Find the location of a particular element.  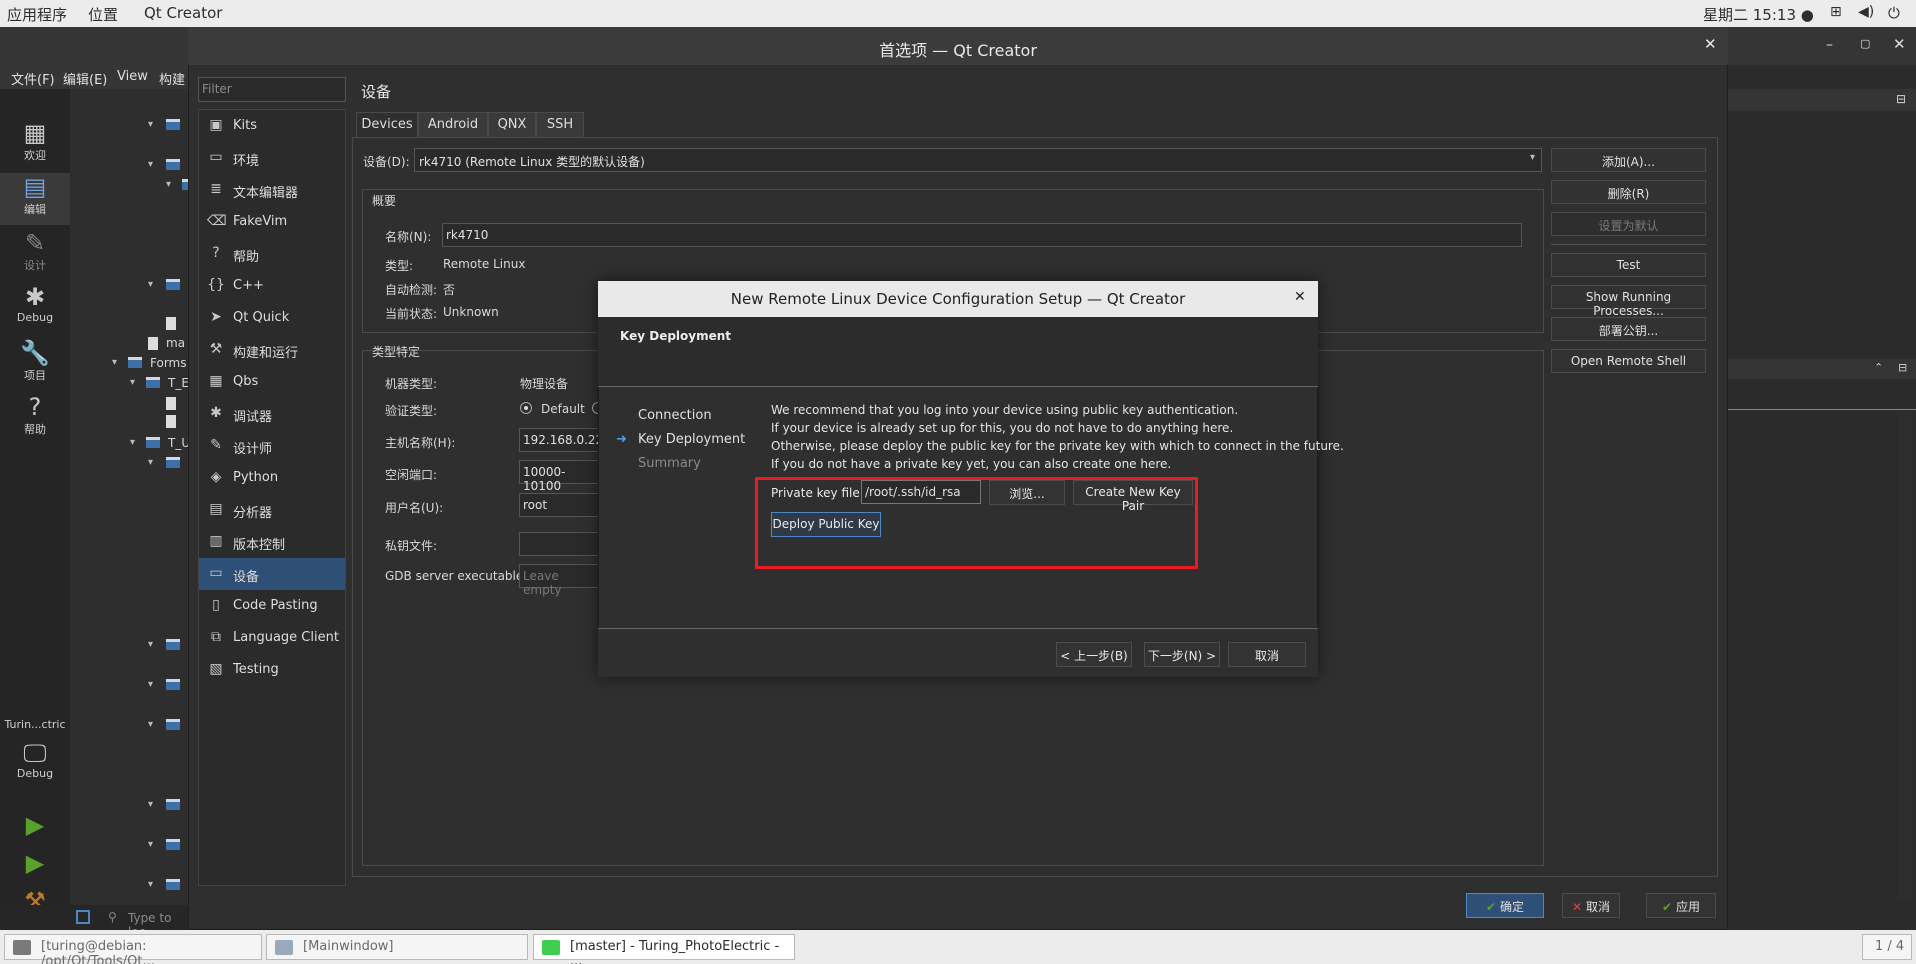

category-item: ⚒ 构建和运行 is located at coordinates (272, 350).